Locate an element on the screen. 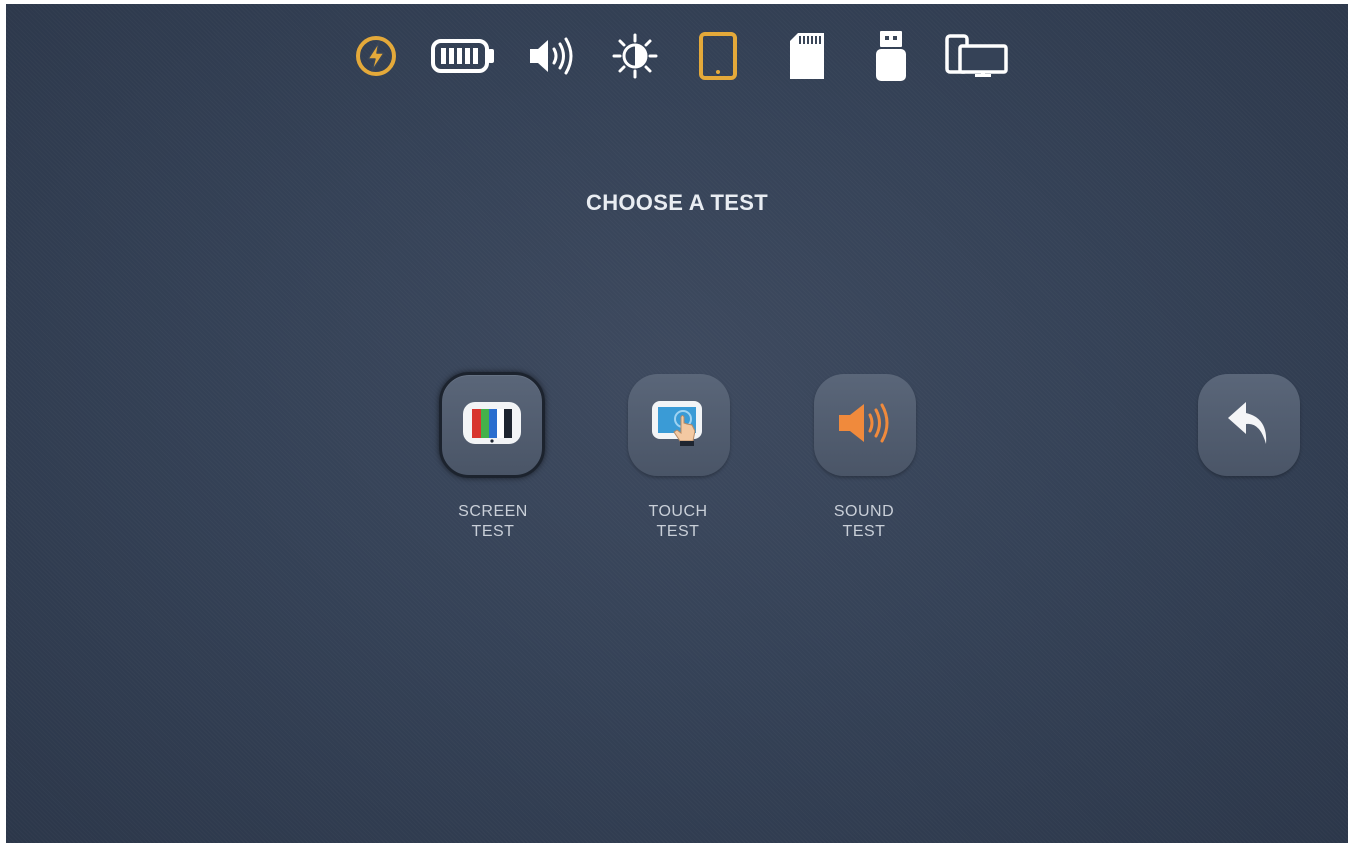 The width and height of the screenshot is (1351, 843). tv-color-bars-icon is located at coordinates (492, 425).